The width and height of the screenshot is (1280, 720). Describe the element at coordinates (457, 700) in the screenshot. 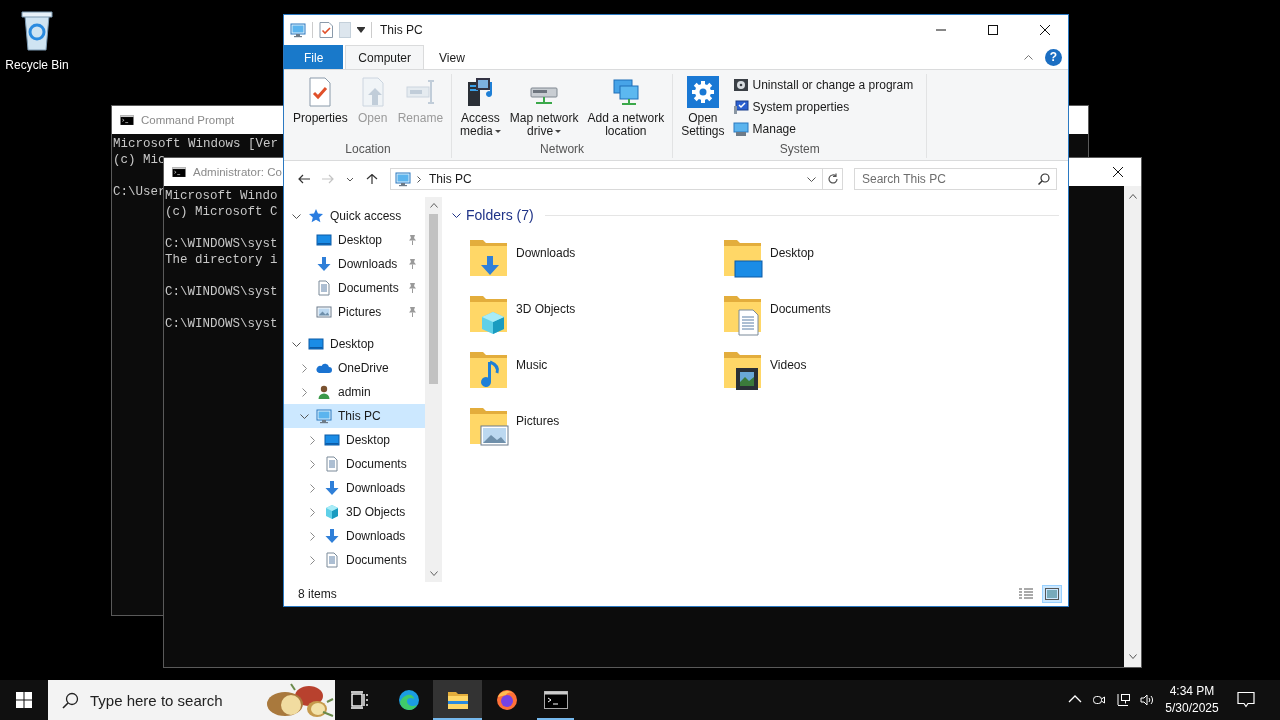

I see `taskbar-button` at that location.